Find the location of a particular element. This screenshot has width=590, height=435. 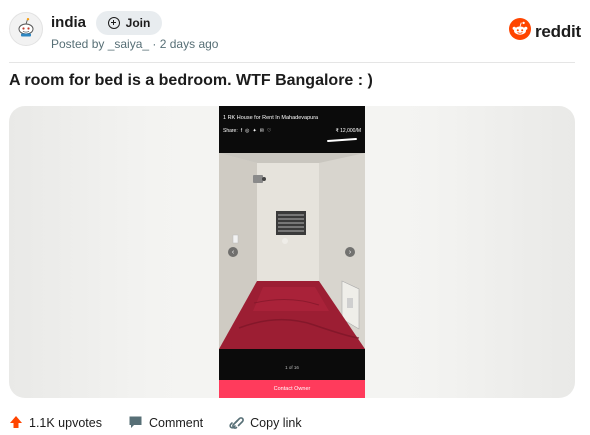

post-actions: 1.1K upvotes Comment Copy link is located at coordinates (155, 423).